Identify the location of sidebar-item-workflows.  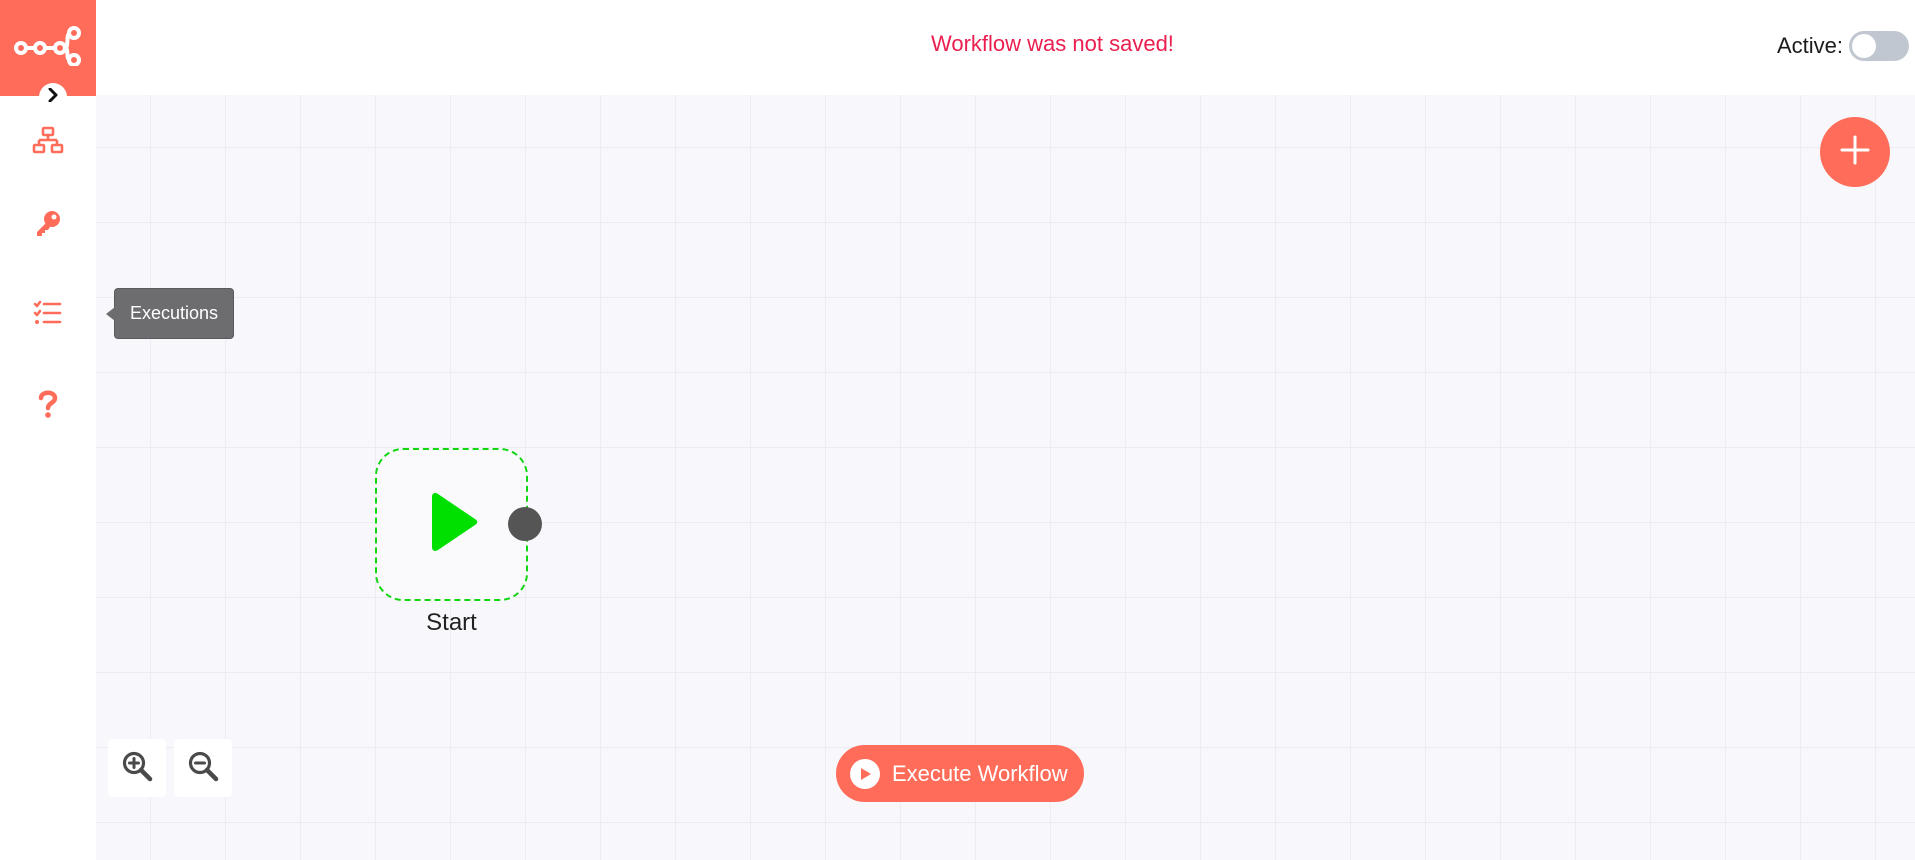
(48, 142).